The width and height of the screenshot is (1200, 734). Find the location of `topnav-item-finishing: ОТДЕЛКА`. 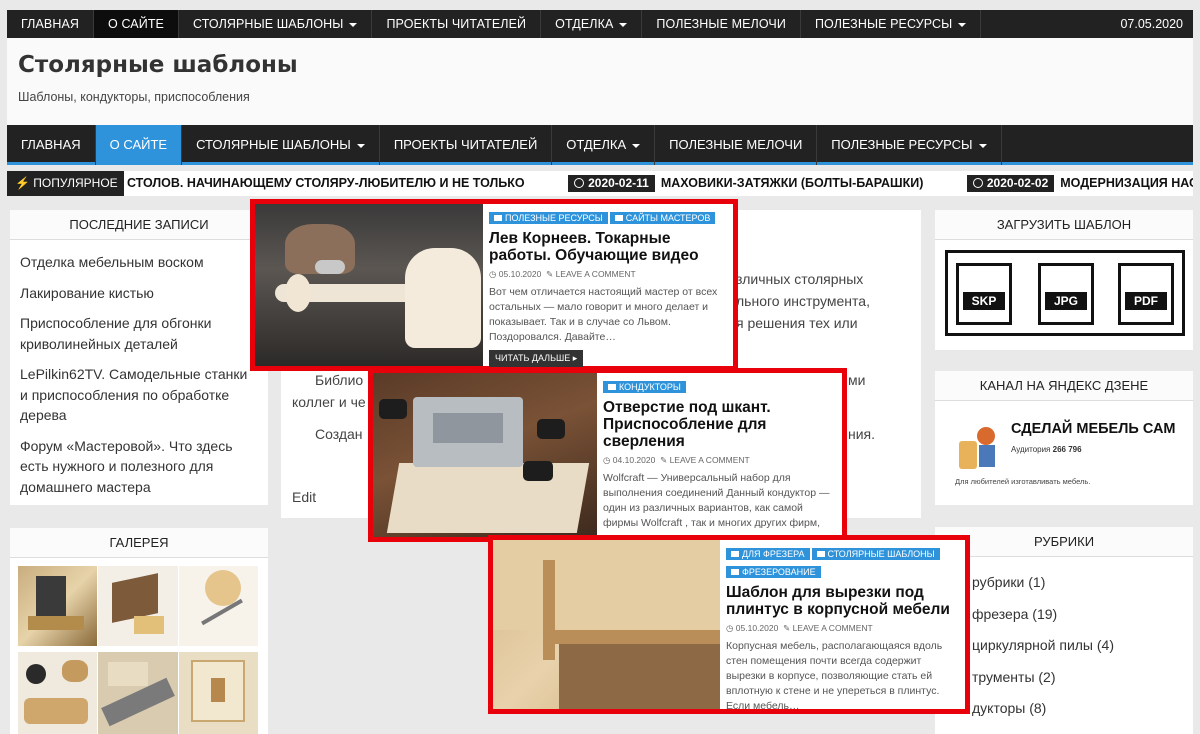

topnav-item-finishing: ОТДЕЛКА is located at coordinates (592, 24).